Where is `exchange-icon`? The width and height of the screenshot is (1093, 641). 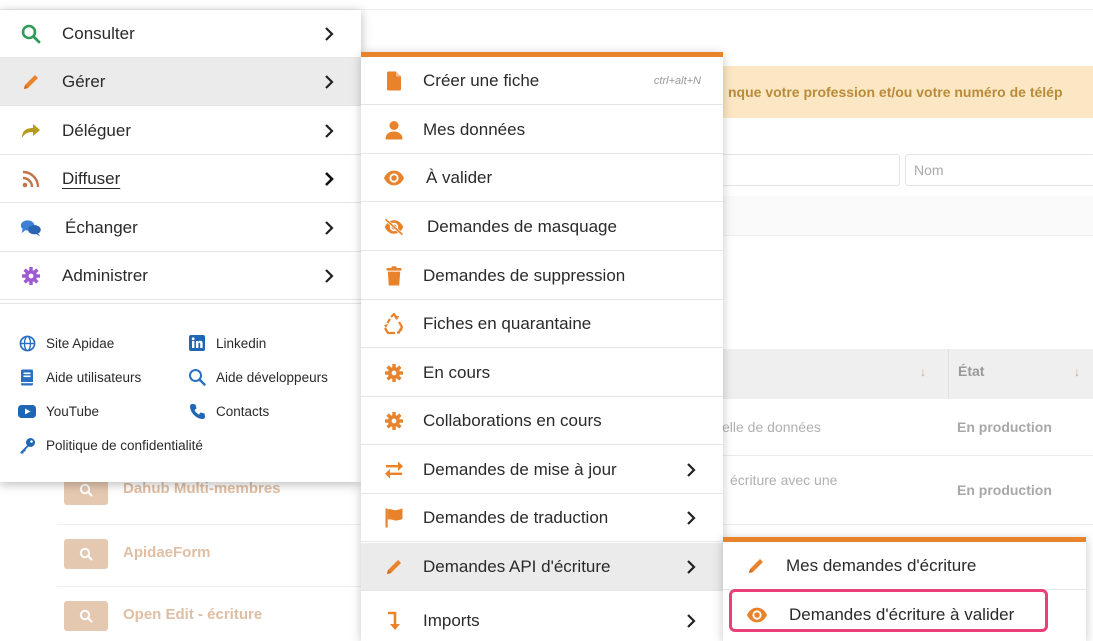
exchange-icon is located at coordinates (394, 470).